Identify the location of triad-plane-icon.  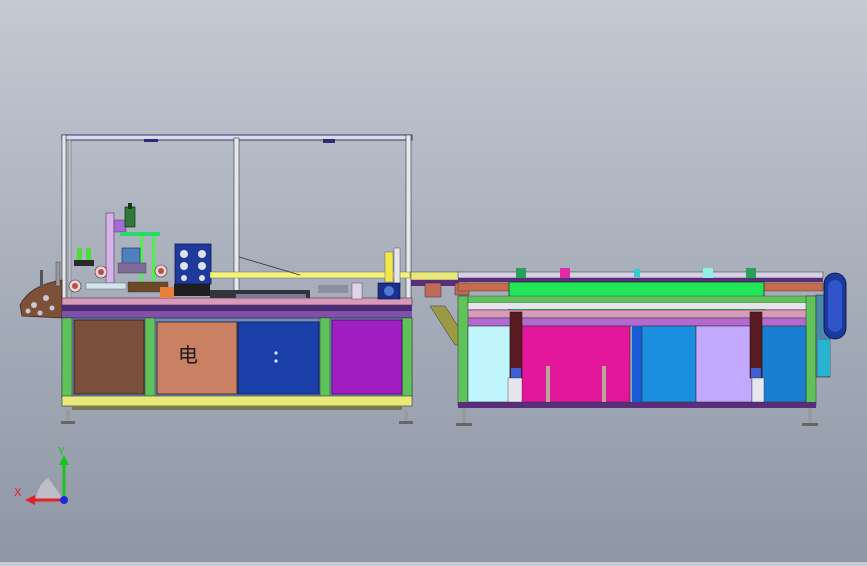
(50, 489).